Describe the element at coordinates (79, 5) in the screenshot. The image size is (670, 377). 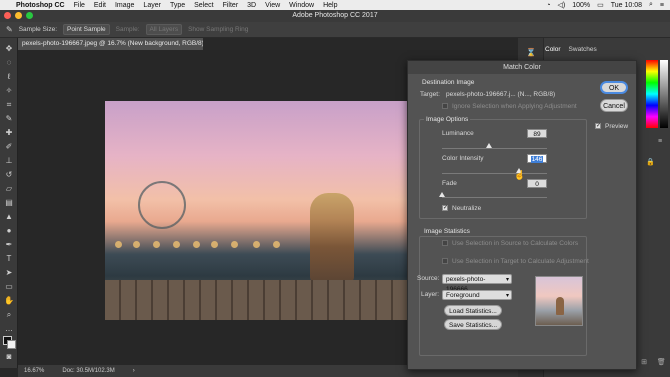
I see `menu-file: File` at that location.